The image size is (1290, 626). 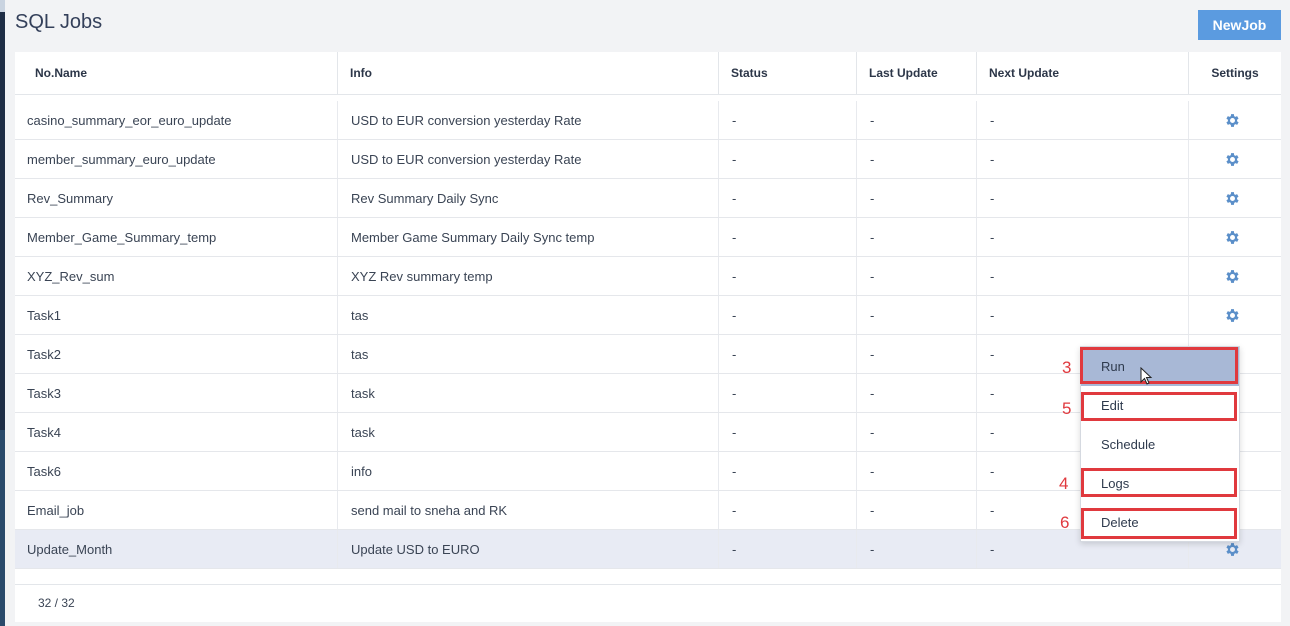 I want to click on cell-name: Task2, so click(x=44, y=354).